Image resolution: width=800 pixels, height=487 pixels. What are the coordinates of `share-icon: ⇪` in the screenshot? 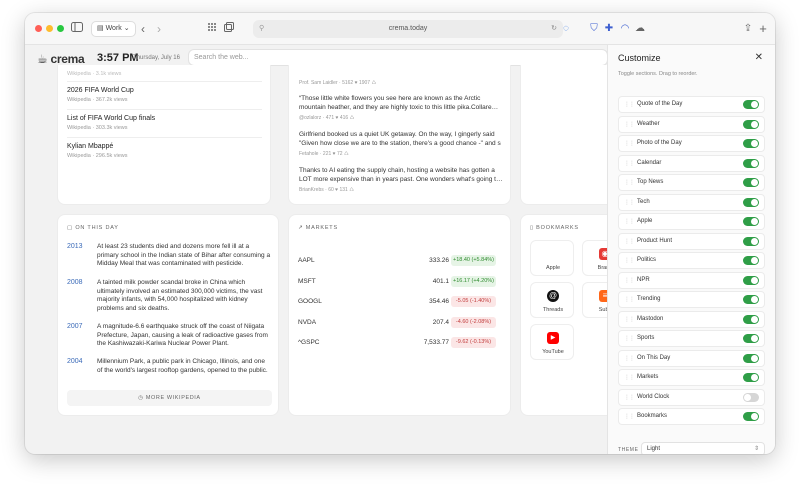 It's located at (748, 29).